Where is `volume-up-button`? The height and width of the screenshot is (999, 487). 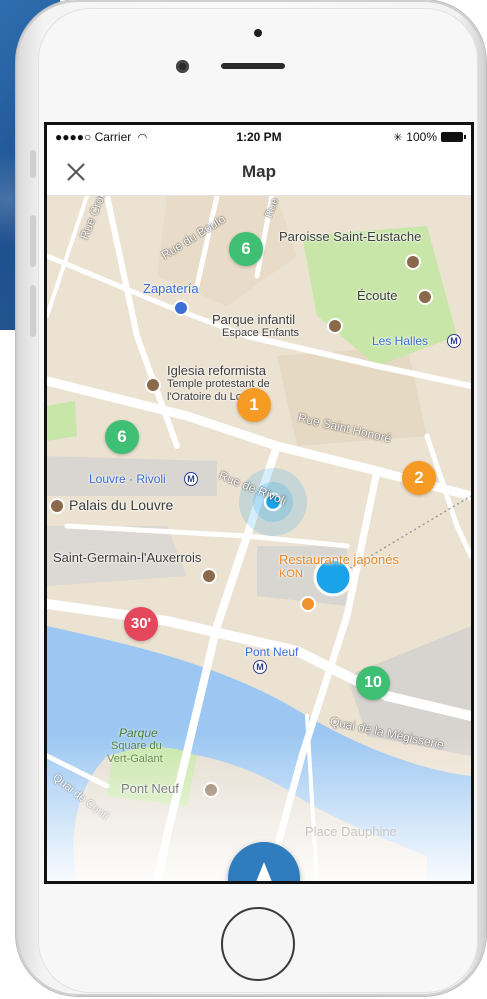 volume-up-button is located at coordinates (33, 241).